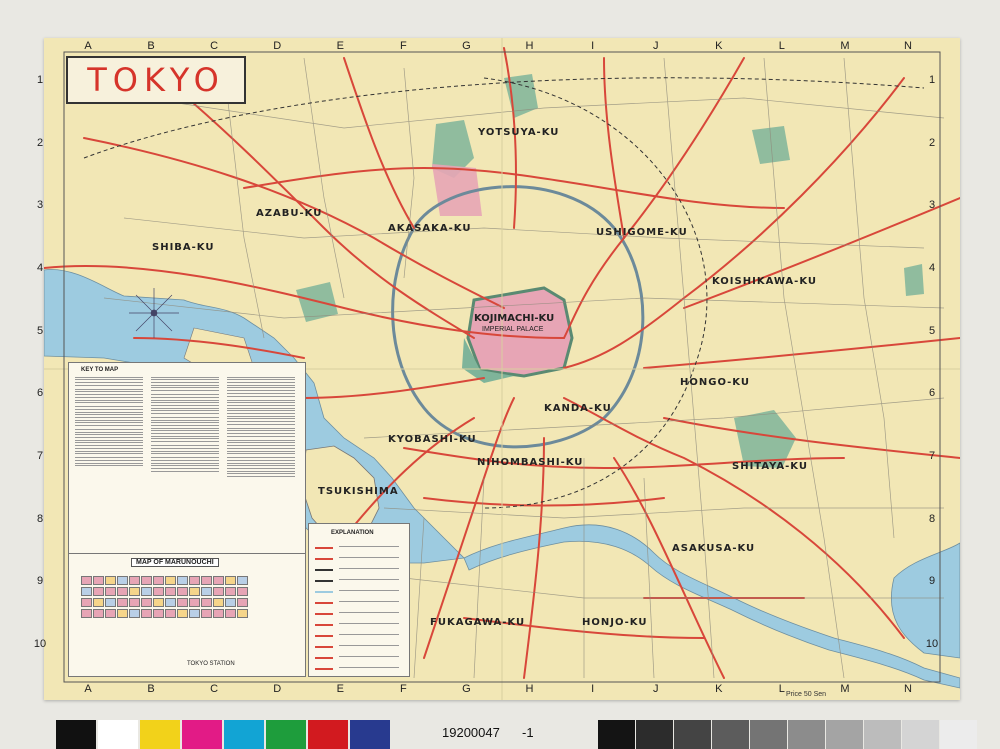 This screenshot has width=1000, height=749. Describe the element at coordinates (719, 689) in the screenshot. I see `grid-letter-k: K` at that location.